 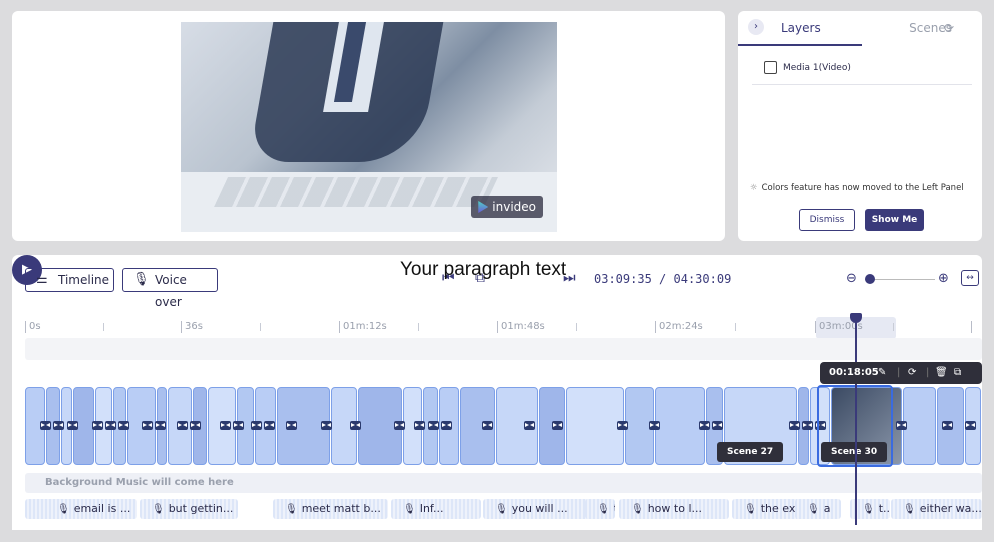 What do you see at coordinates (827, 220) in the screenshot?
I see `dismiss-button: Dismiss` at bounding box center [827, 220].